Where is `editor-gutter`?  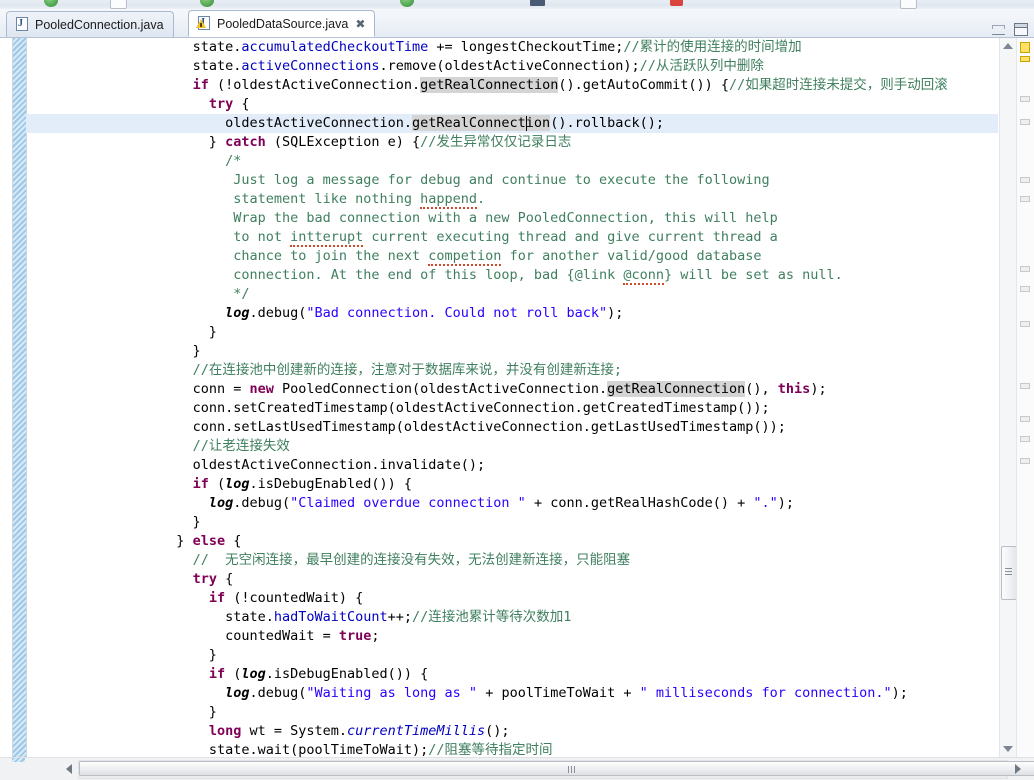
editor-gutter is located at coordinates (6, 398).